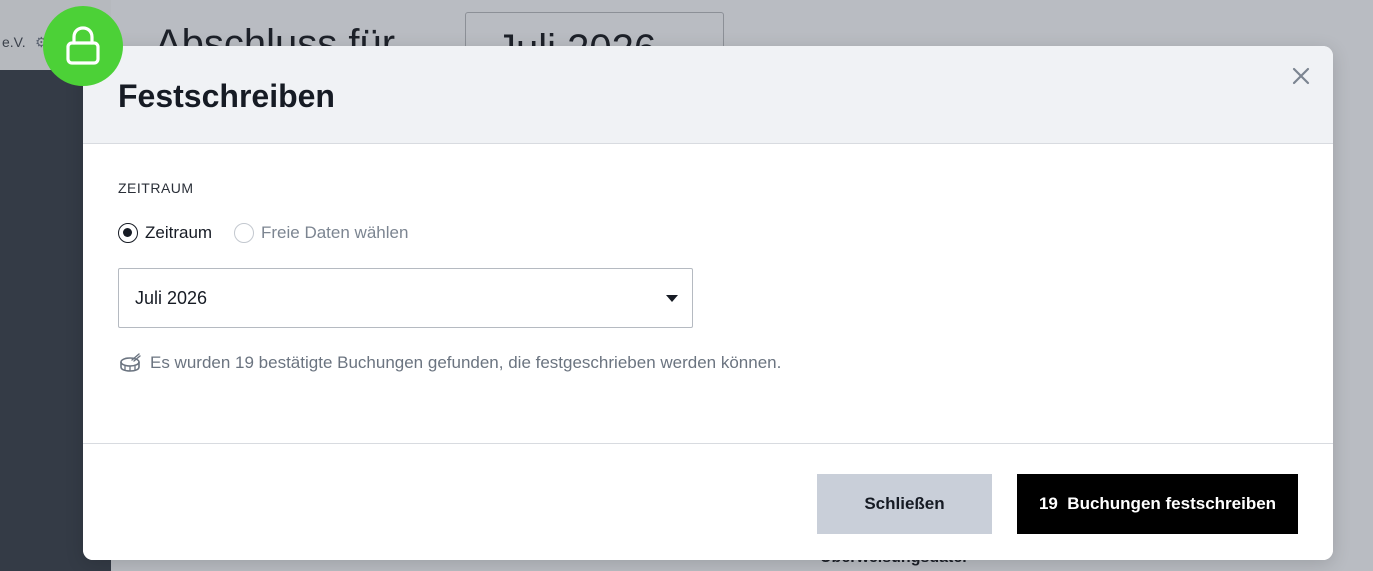 The image size is (1373, 571). What do you see at coordinates (130, 362) in the screenshot?
I see `drum-icon` at bounding box center [130, 362].